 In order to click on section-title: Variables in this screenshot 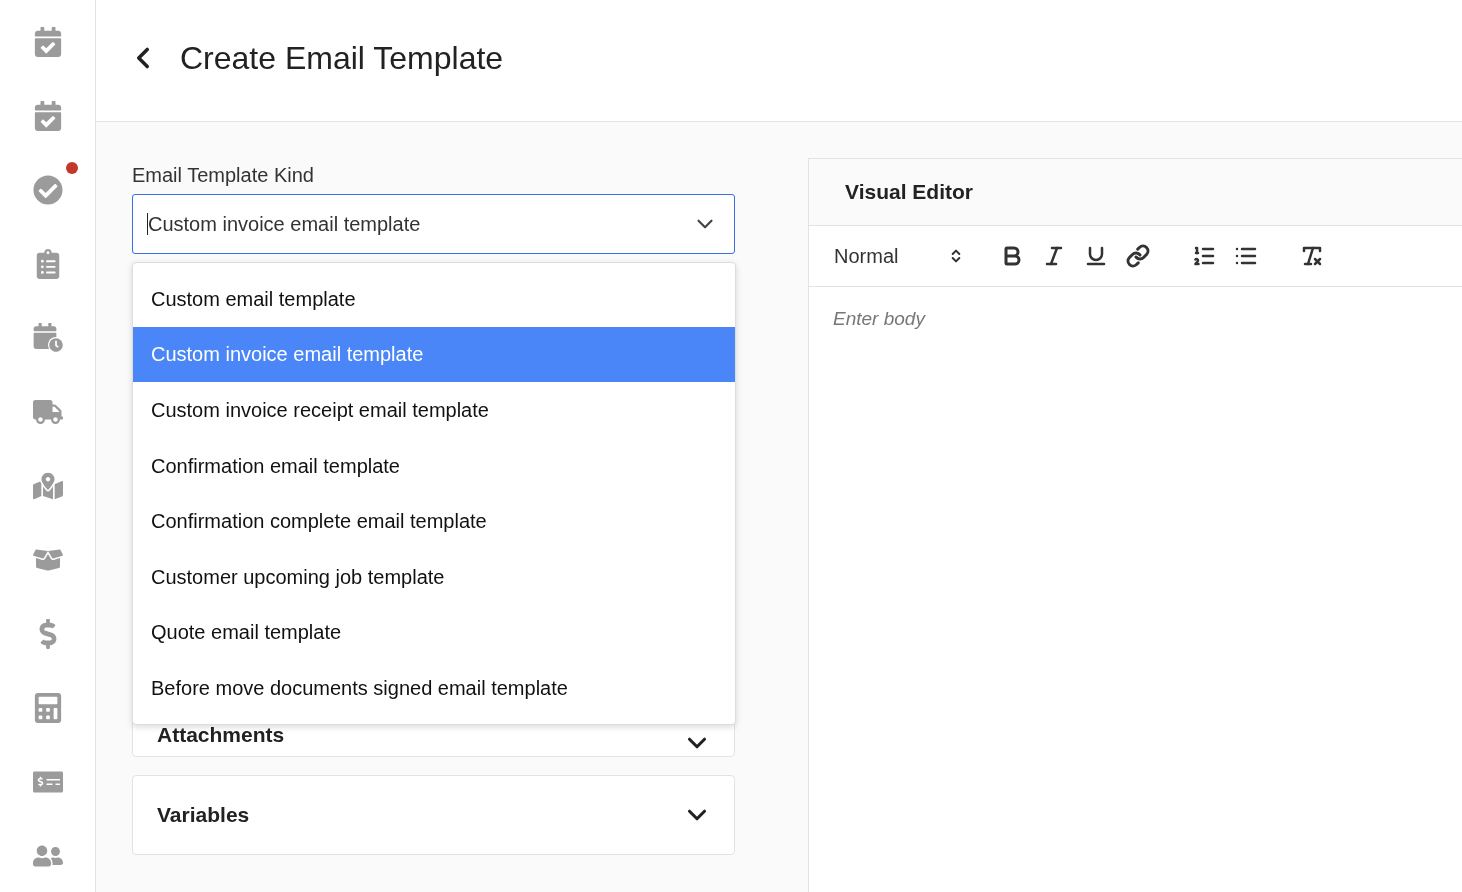, I will do `click(204, 815)`.